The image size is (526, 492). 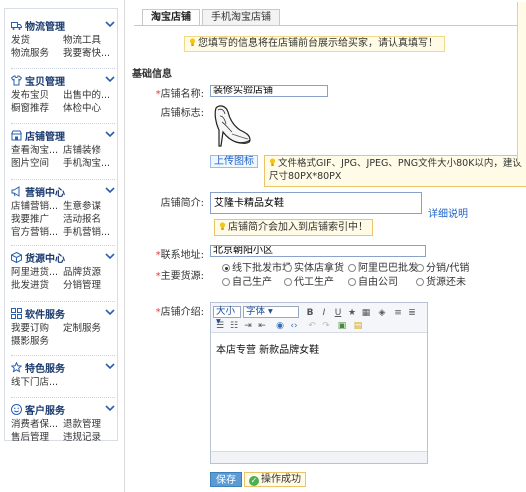 I want to click on sidebar-section-title: 店铺管理, so click(x=64, y=136).